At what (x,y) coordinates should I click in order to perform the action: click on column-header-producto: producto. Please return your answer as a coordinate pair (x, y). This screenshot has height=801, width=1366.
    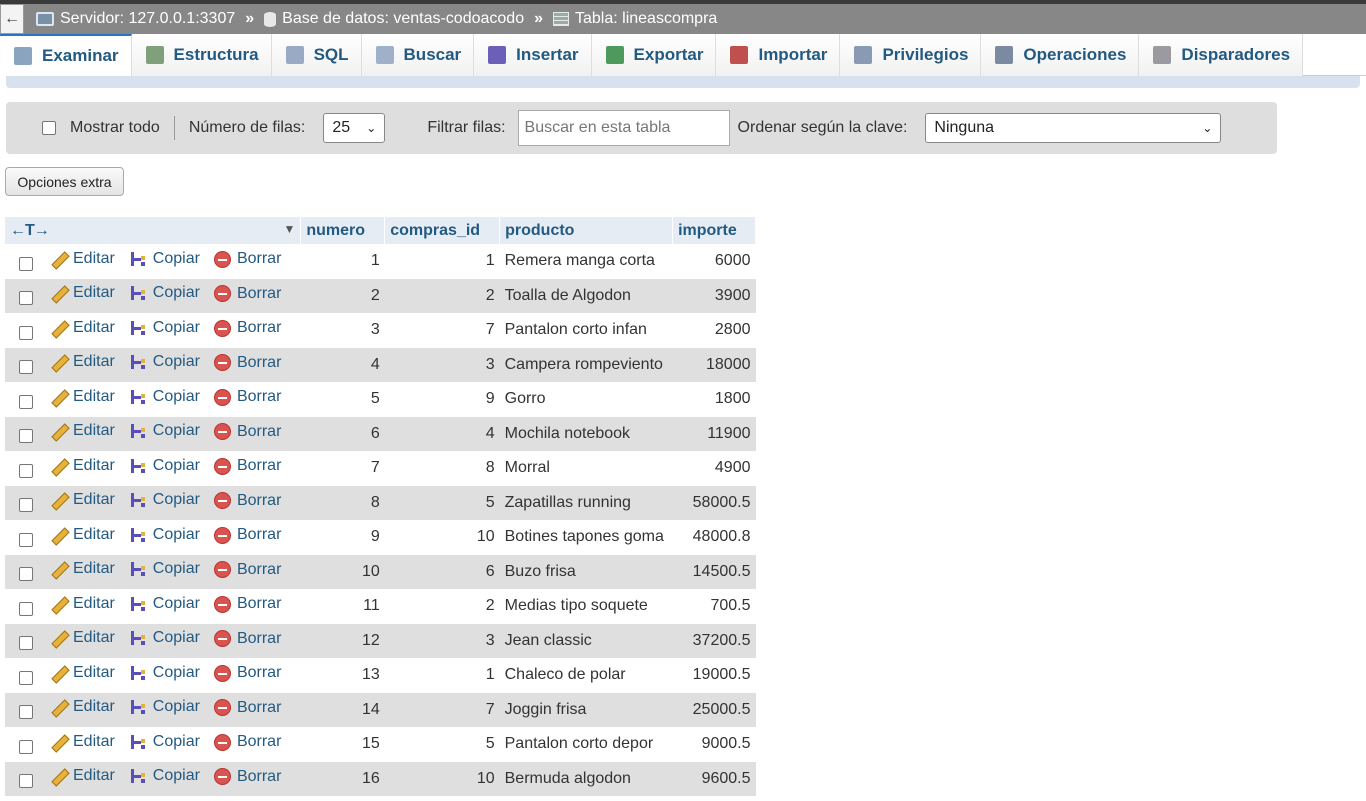
    Looking at the image, I should click on (586, 230).